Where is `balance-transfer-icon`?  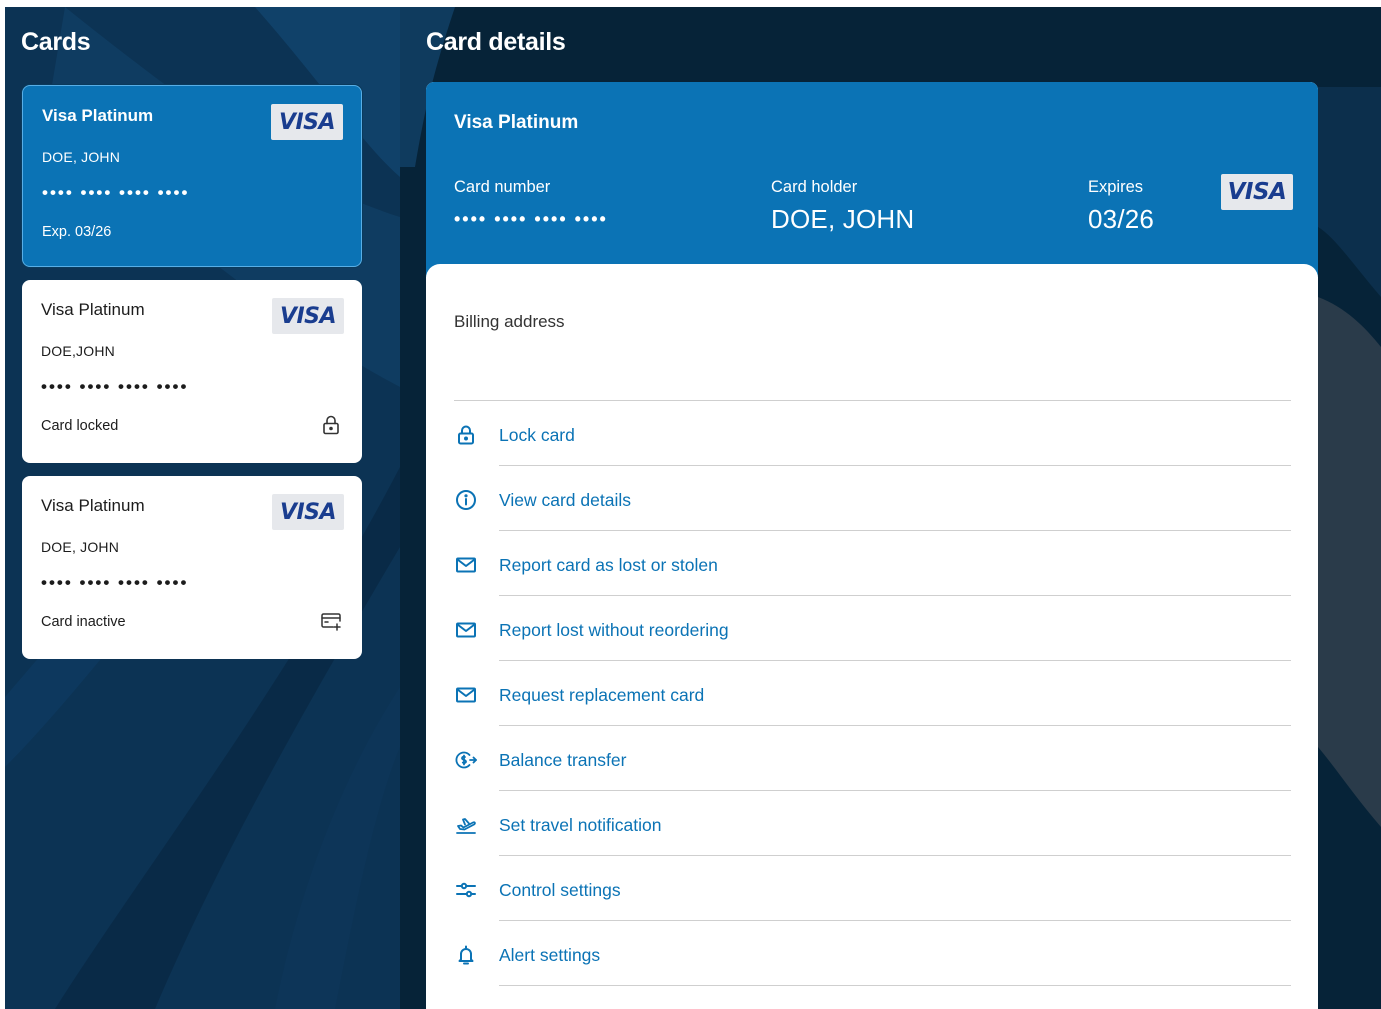
balance-transfer-icon is located at coordinates (466, 760).